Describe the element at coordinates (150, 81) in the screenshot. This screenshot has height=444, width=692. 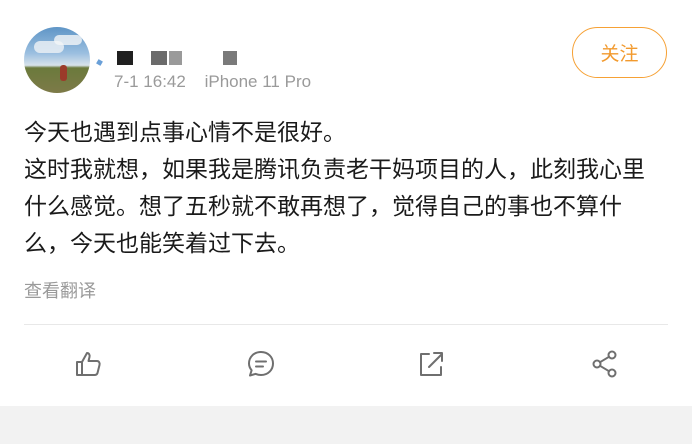
I see `post-time: 7-1 16:42` at that location.